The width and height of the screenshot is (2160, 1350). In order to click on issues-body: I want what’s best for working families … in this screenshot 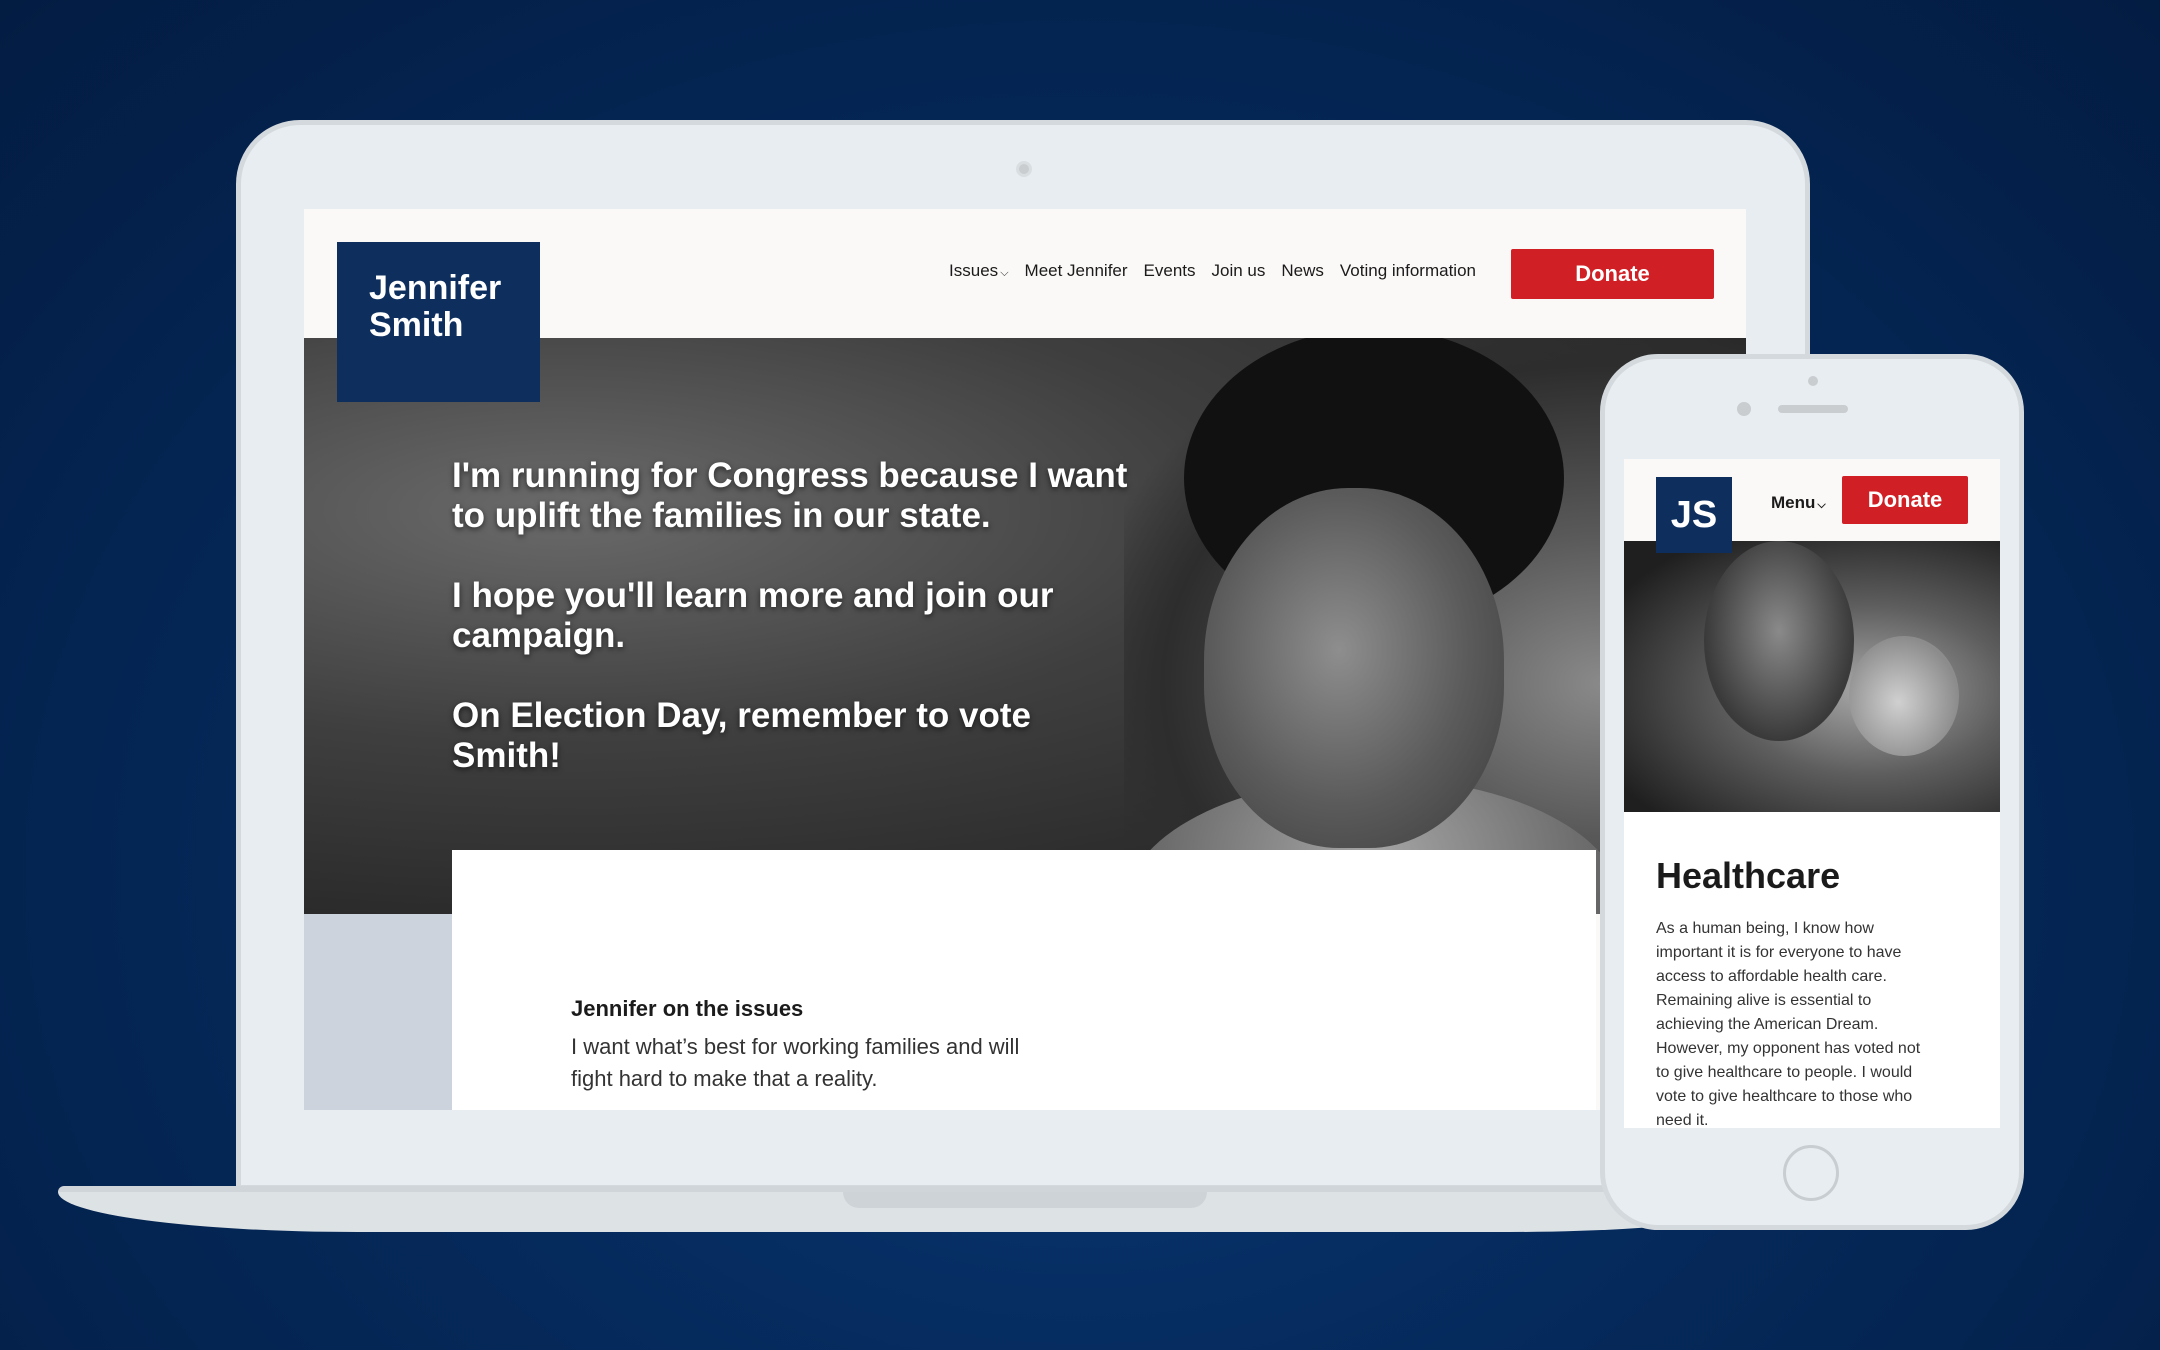, I will do `click(795, 1062)`.